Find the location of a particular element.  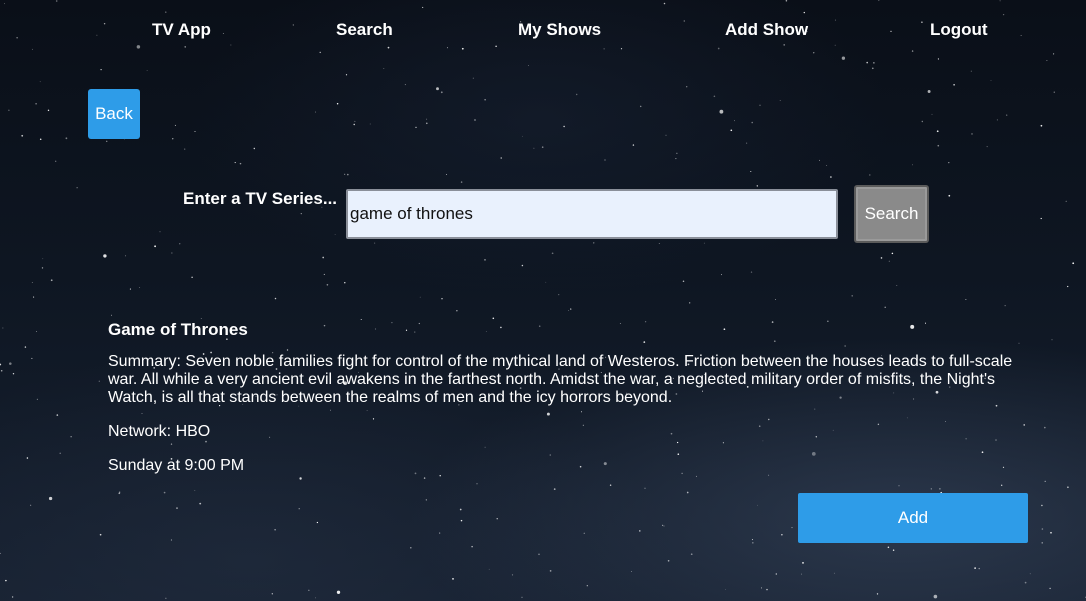

show-network: Network: HBO is located at coordinates (159, 431).